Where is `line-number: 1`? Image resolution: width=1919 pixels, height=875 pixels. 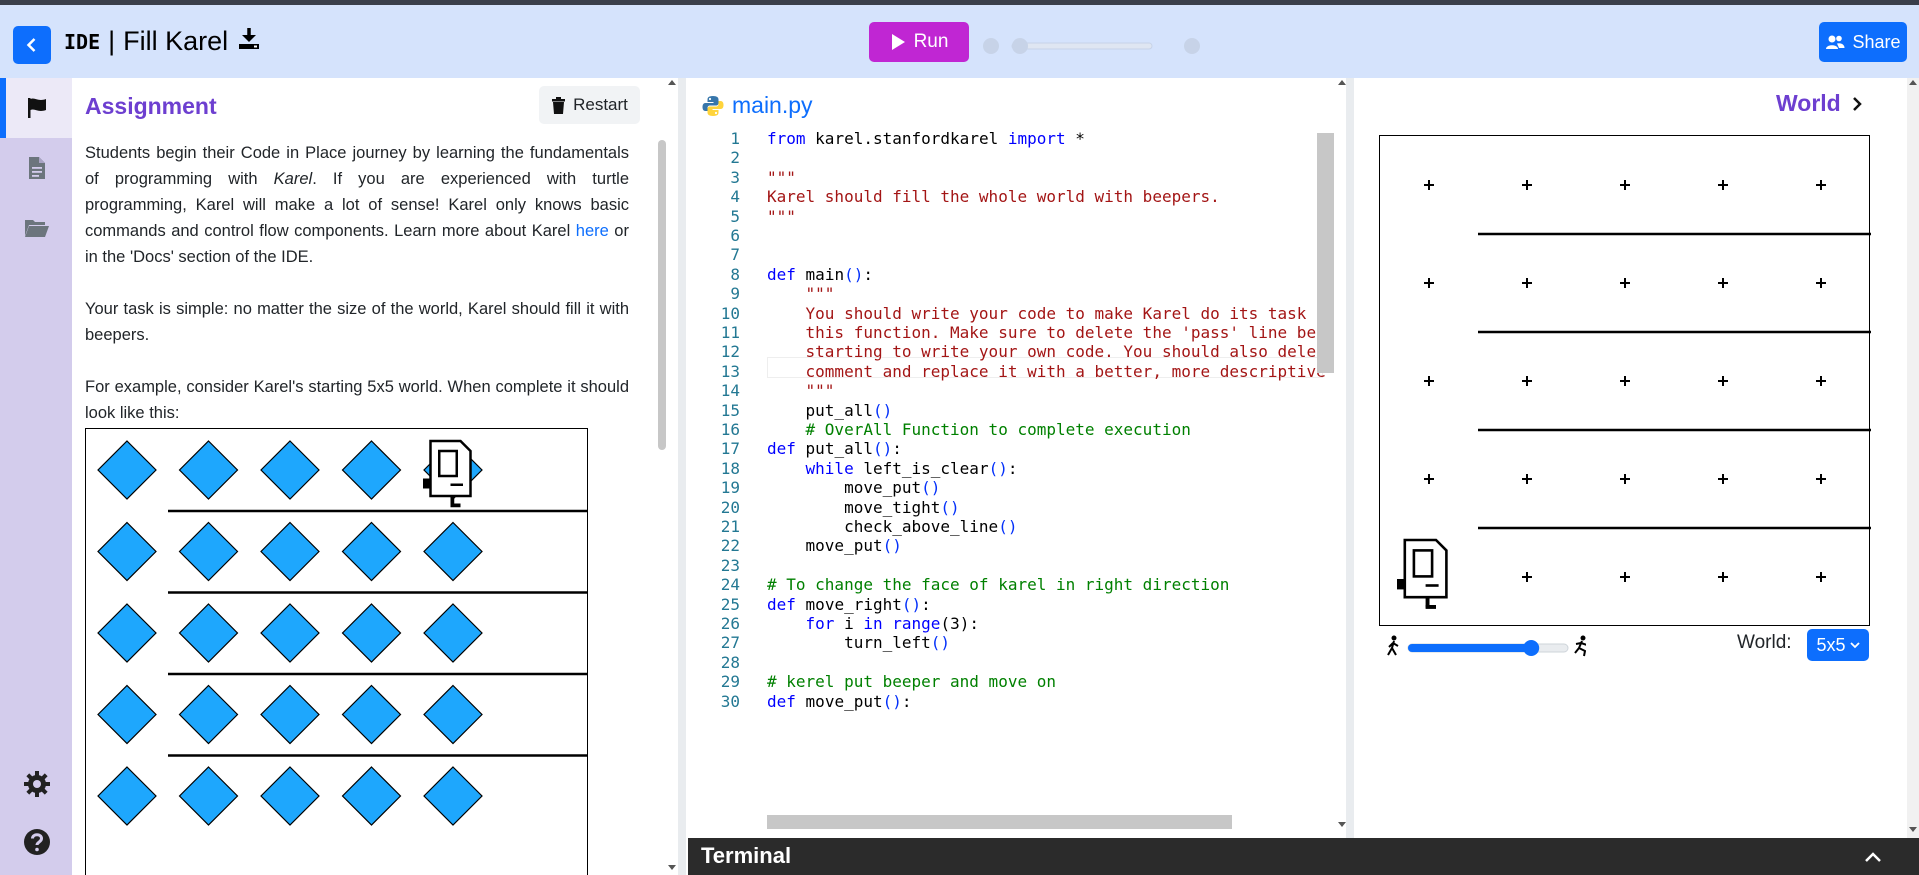
line-number: 1 is located at coordinates (735, 138).